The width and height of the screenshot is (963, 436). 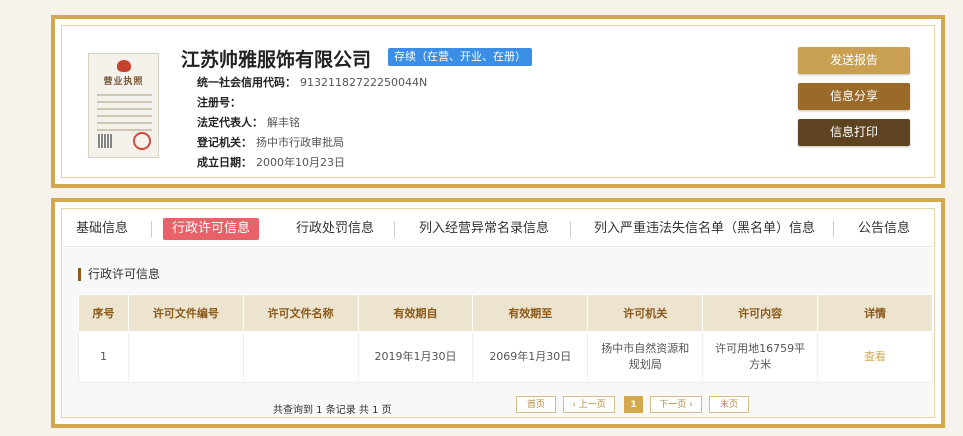 I want to click on info-row-founded: 成立日期： 2000年10月23日, so click(x=271, y=162).